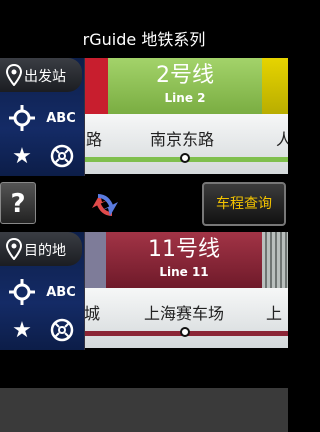 Image resolution: width=320 pixels, height=432 pixels. What do you see at coordinates (94, 138) in the screenshot?
I see `prev-station: 路` at bounding box center [94, 138].